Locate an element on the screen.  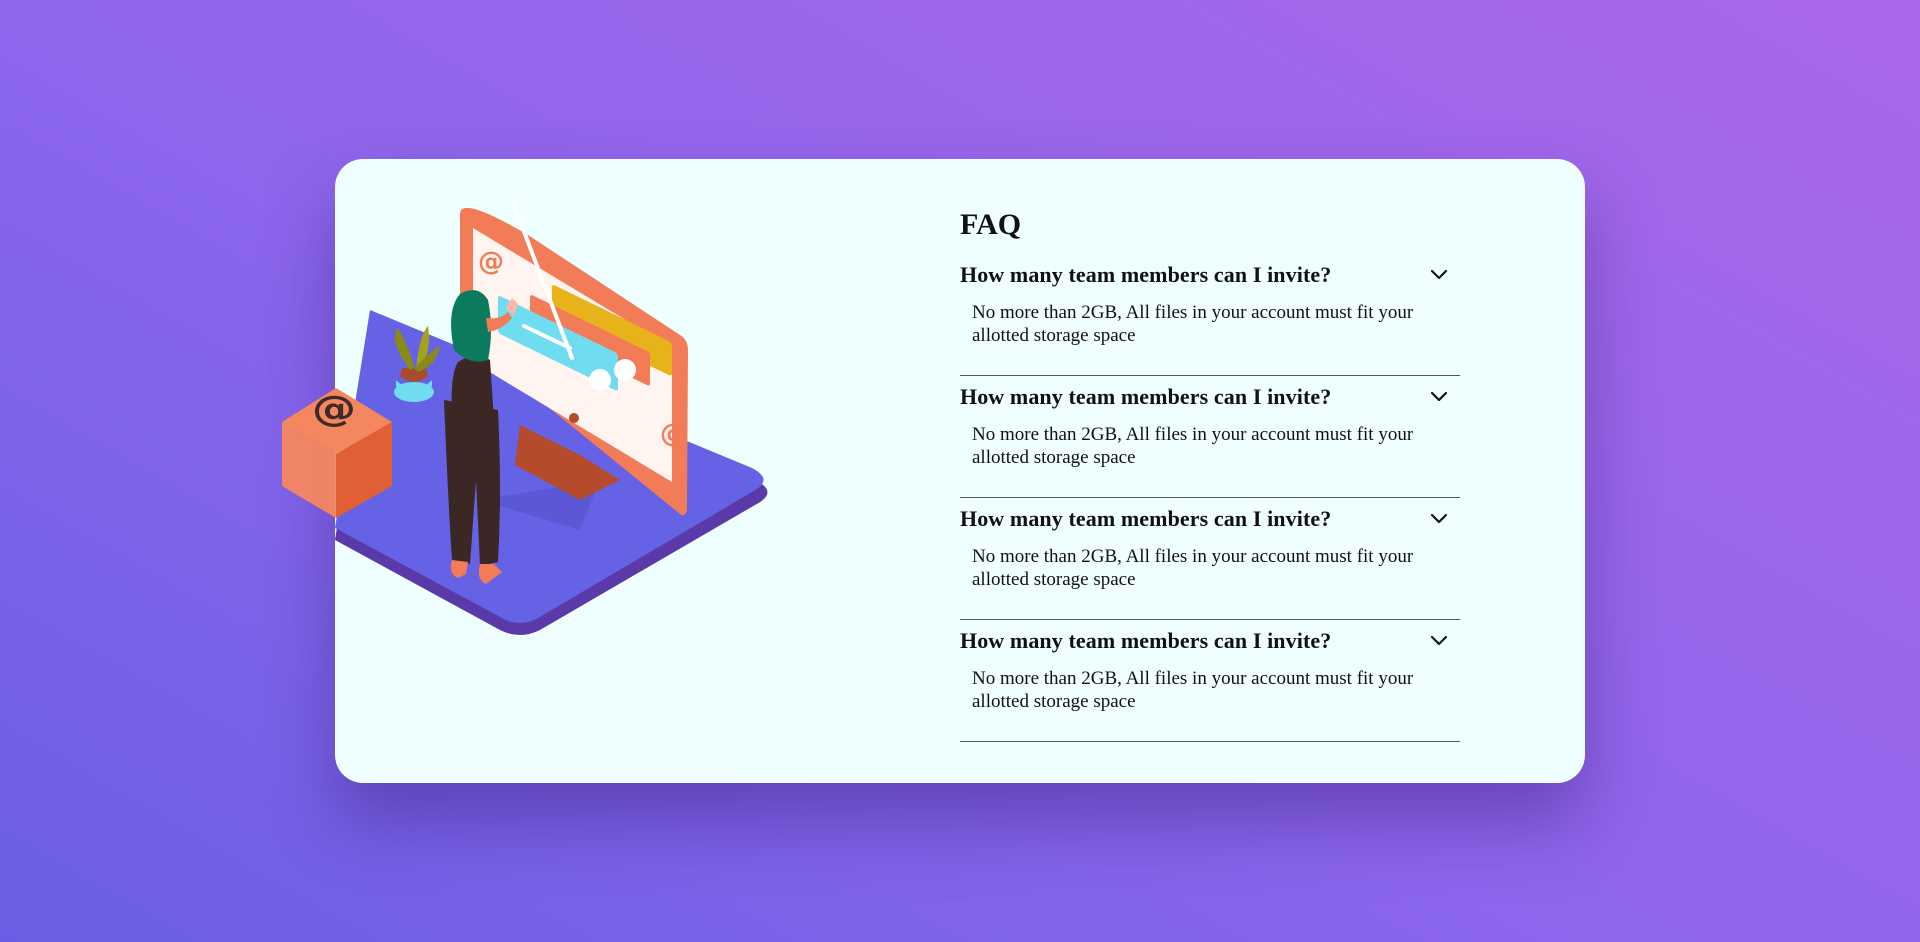
woman-at-computer-illustration: @ @ @ is located at coordinates (525, 417).